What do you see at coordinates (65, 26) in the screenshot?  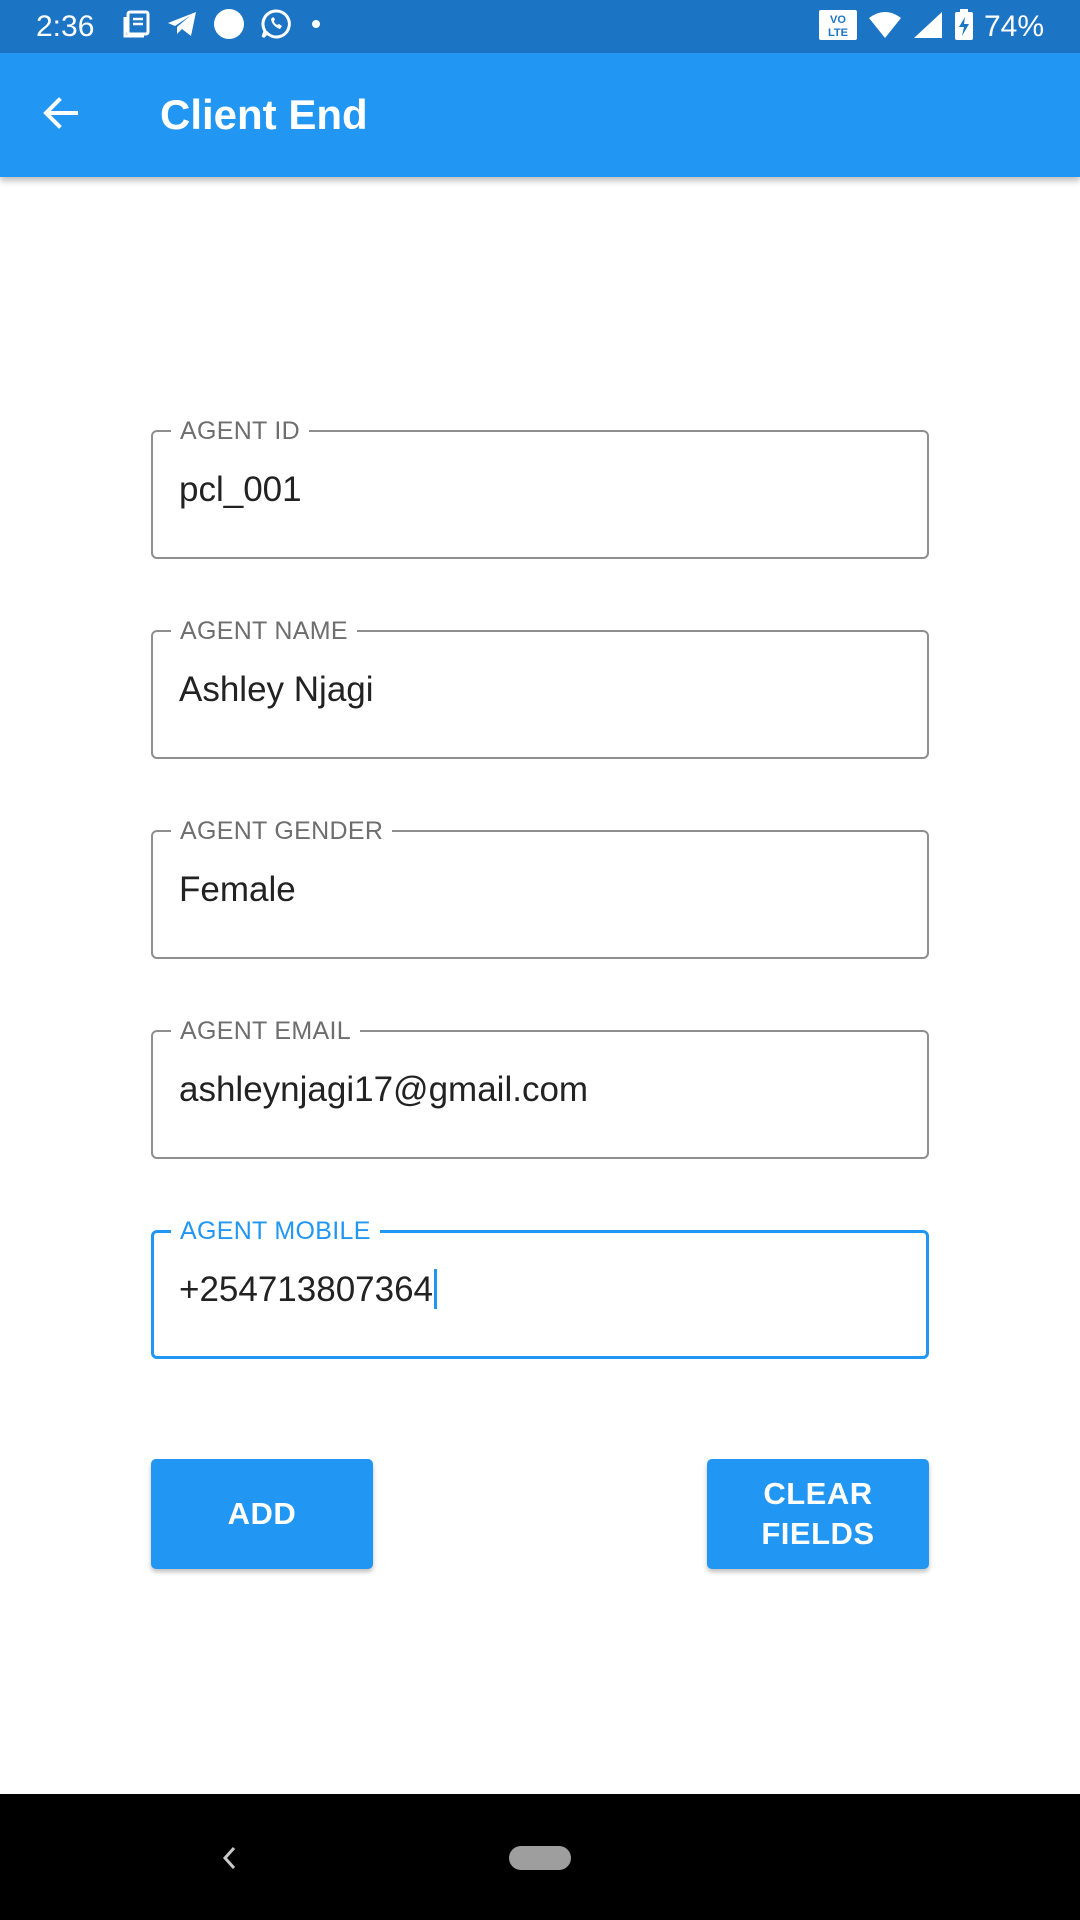 I see `status-time: 2:36` at bounding box center [65, 26].